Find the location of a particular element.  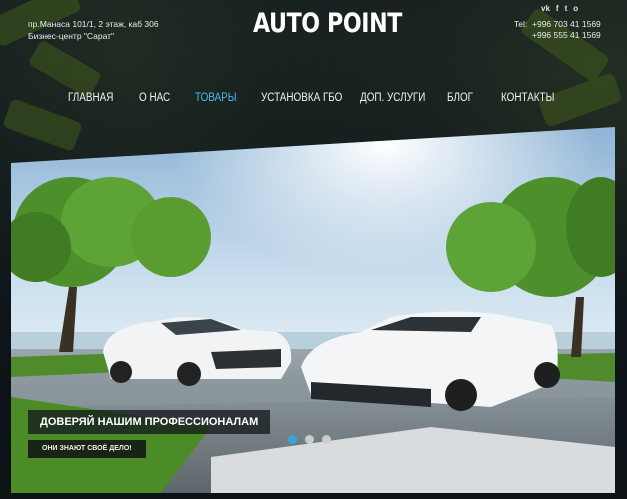

phone-block: Tel: +996 703 41 1569 +996 555 41 1569 is located at coordinates (557, 30).